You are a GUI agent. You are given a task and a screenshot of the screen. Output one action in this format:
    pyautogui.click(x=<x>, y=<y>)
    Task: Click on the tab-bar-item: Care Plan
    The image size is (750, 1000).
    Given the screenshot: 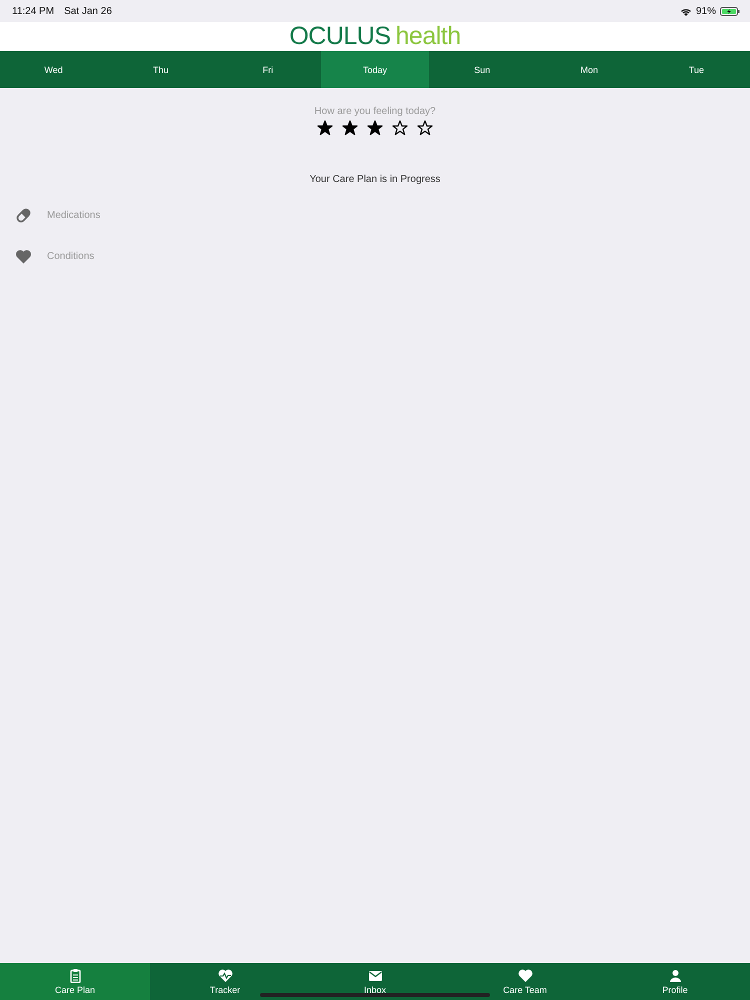 What is the action you would take?
    pyautogui.click(x=75, y=981)
    